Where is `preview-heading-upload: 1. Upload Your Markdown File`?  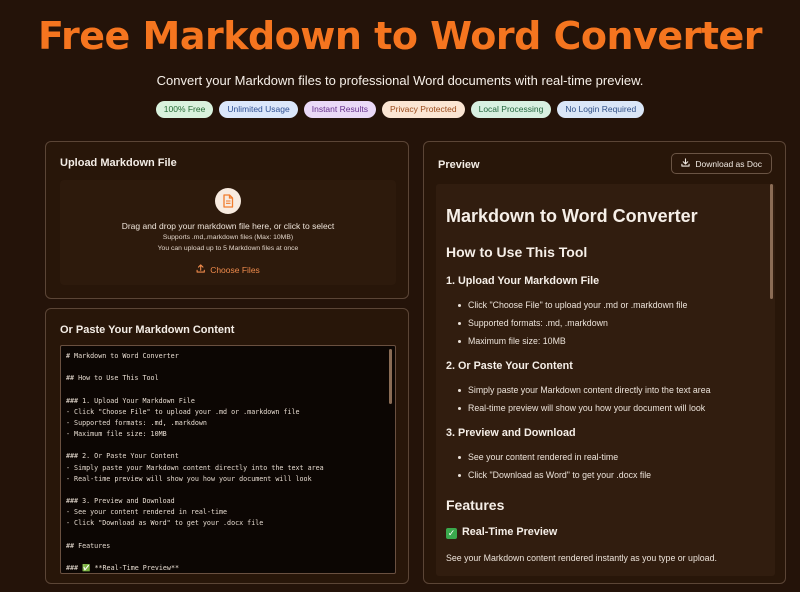
preview-heading-upload: 1. Upload Your Markdown File is located at coordinates (523, 281).